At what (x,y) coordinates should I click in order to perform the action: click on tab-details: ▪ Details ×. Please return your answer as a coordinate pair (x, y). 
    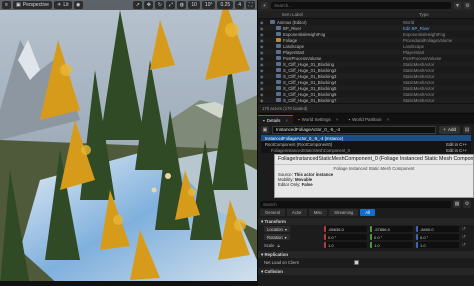
    Looking at the image, I should click on (276, 119).